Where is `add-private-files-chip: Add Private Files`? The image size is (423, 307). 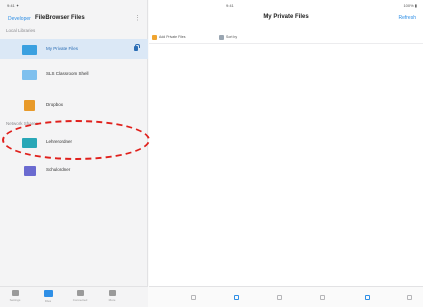
add-private-files-chip: Add Private Files is located at coordinates (168, 37).